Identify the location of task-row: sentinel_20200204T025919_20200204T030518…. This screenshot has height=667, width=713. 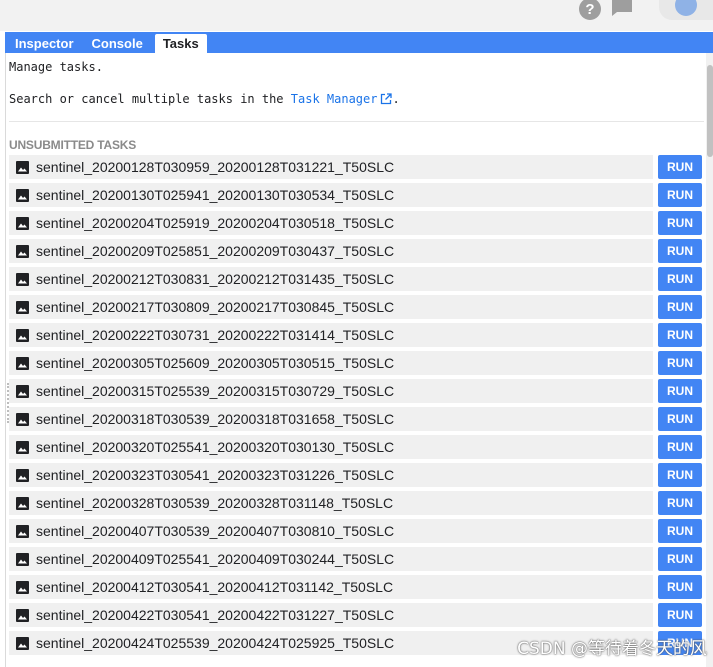
(356, 223).